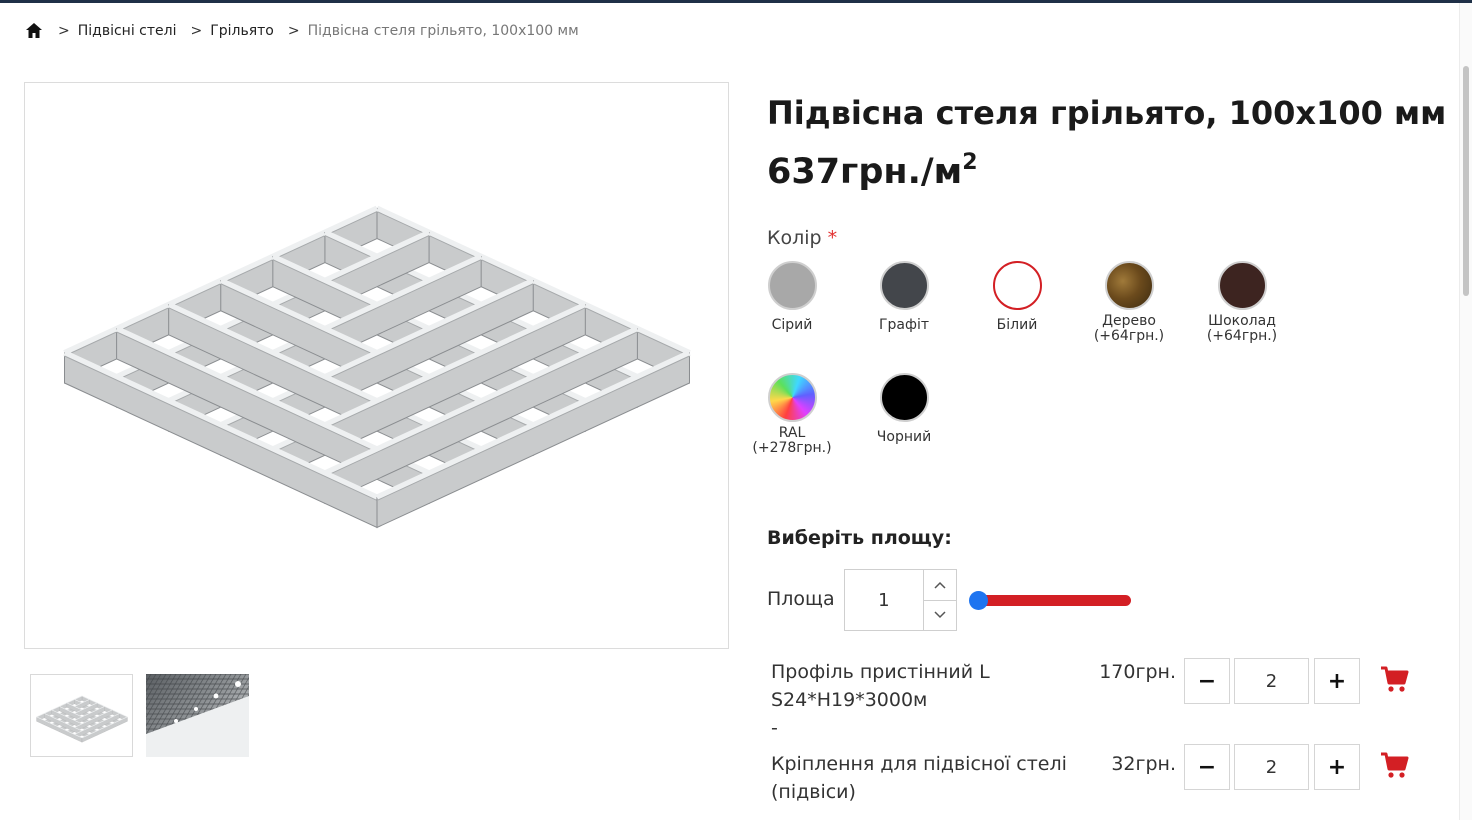  I want to click on color-swatch-white: Білий, so click(1017, 301).